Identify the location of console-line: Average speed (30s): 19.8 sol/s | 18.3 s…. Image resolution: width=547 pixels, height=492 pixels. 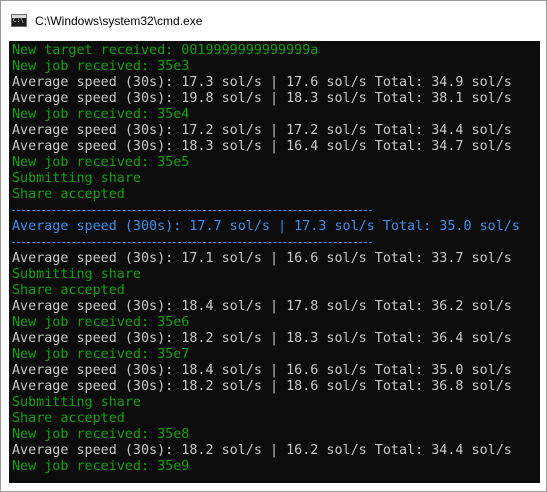
(262, 98).